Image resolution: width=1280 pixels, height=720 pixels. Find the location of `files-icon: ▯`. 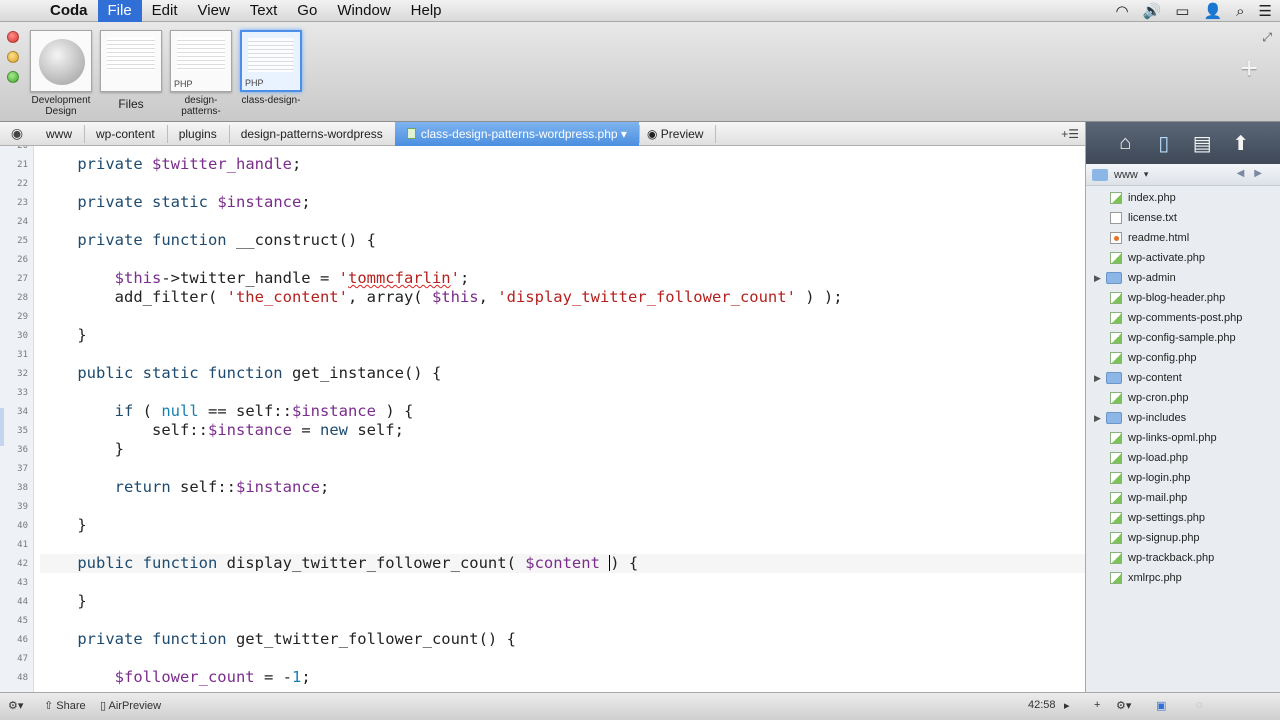

files-icon: ▯ is located at coordinates (1164, 143).